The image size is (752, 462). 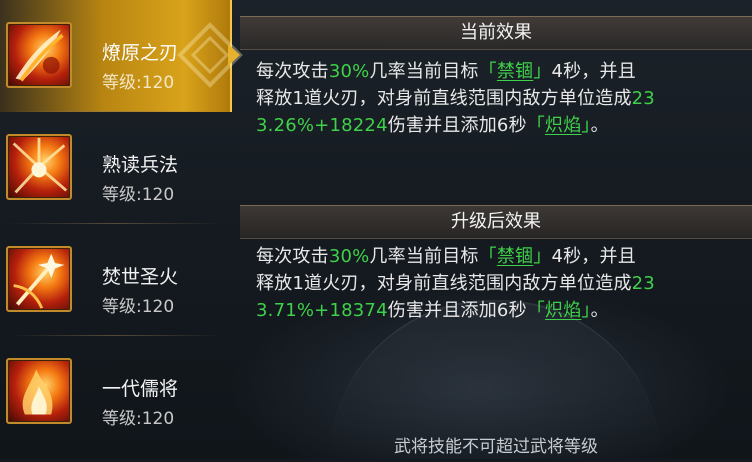 What do you see at coordinates (234, 55) in the screenshot?
I see `selection-pointer` at bounding box center [234, 55].